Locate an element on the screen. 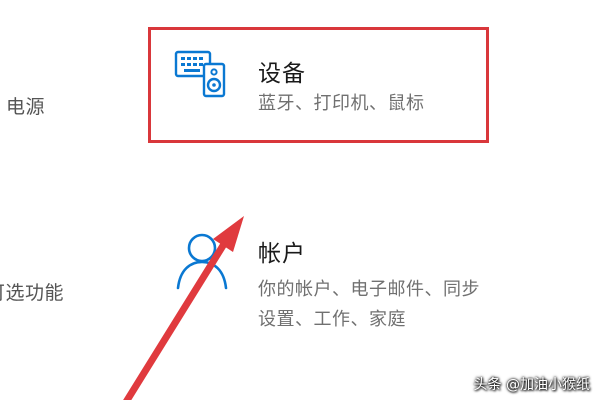 The width and height of the screenshot is (600, 400). person-icon is located at coordinates (202, 262).